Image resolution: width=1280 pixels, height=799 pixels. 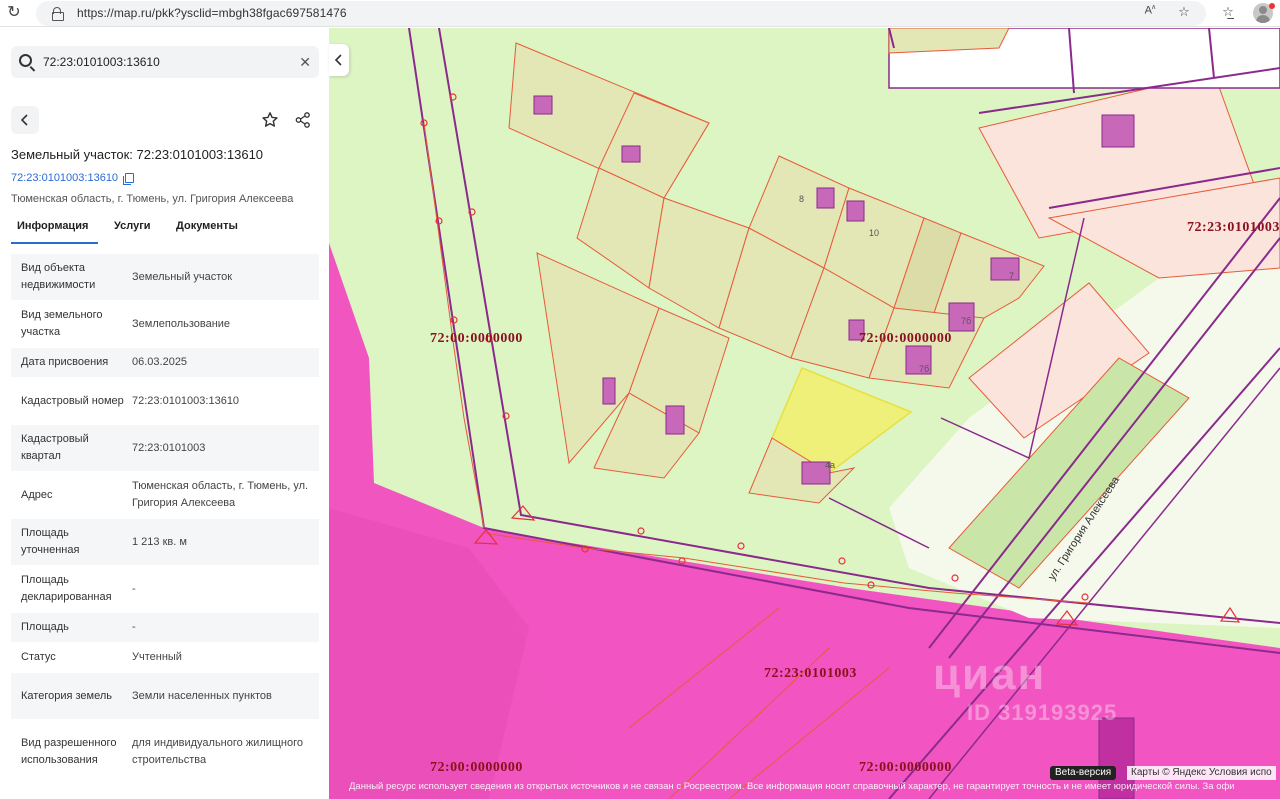 I want to click on tab-services: Услуги, so click(x=132, y=226).